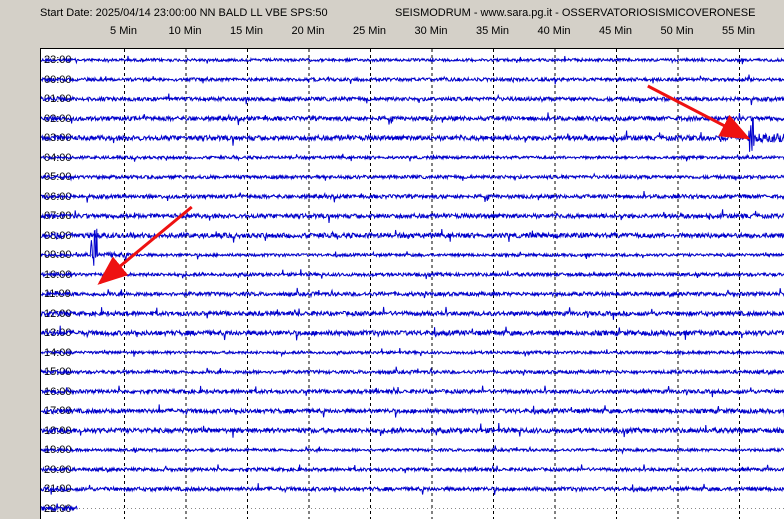  What do you see at coordinates (738, 31) in the screenshot?
I see `x-tick-label: 55 Min` at bounding box center [738, 31].